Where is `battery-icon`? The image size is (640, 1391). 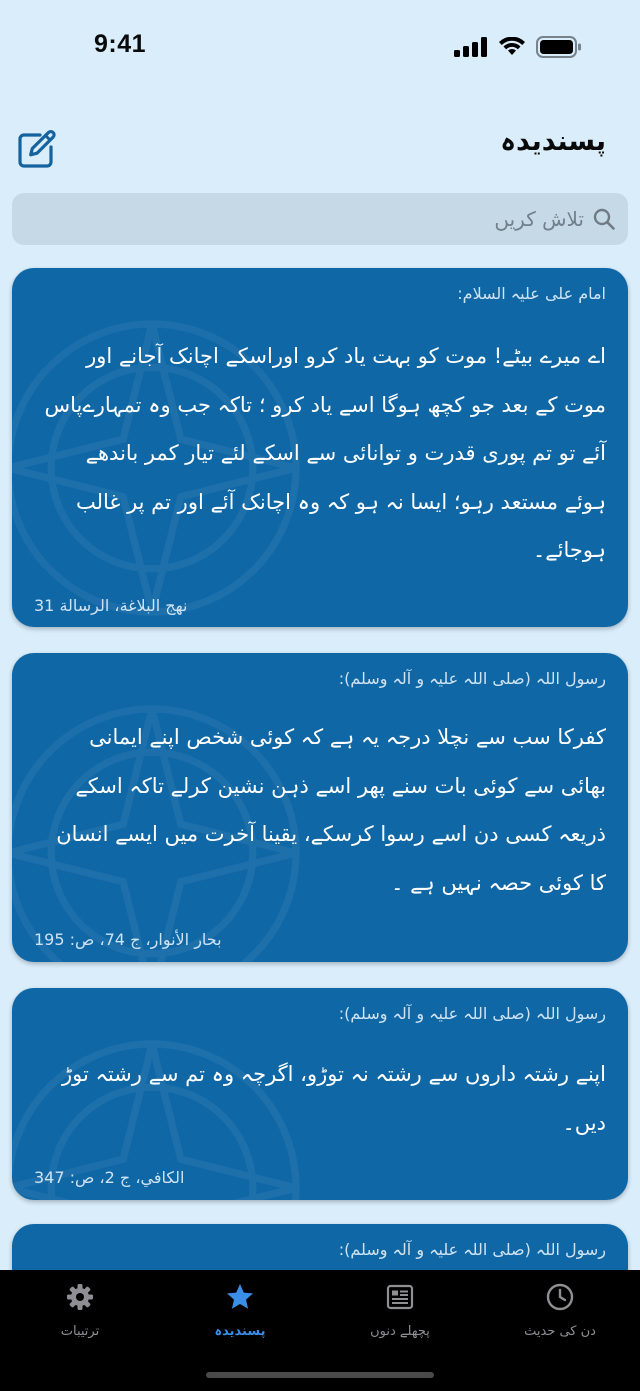 battery-icon is located at coordinates (558, 47).